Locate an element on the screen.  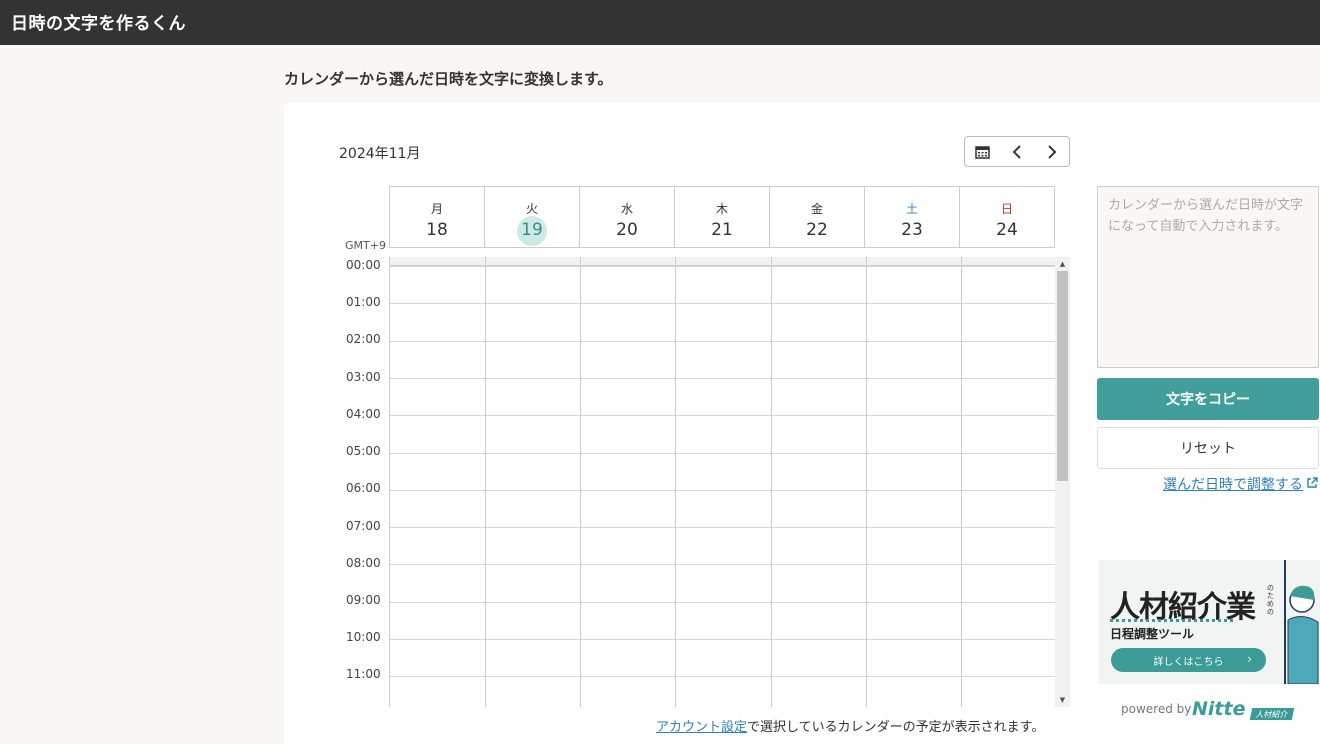
time-label: 08:00 is located at coordinates (363, 563).